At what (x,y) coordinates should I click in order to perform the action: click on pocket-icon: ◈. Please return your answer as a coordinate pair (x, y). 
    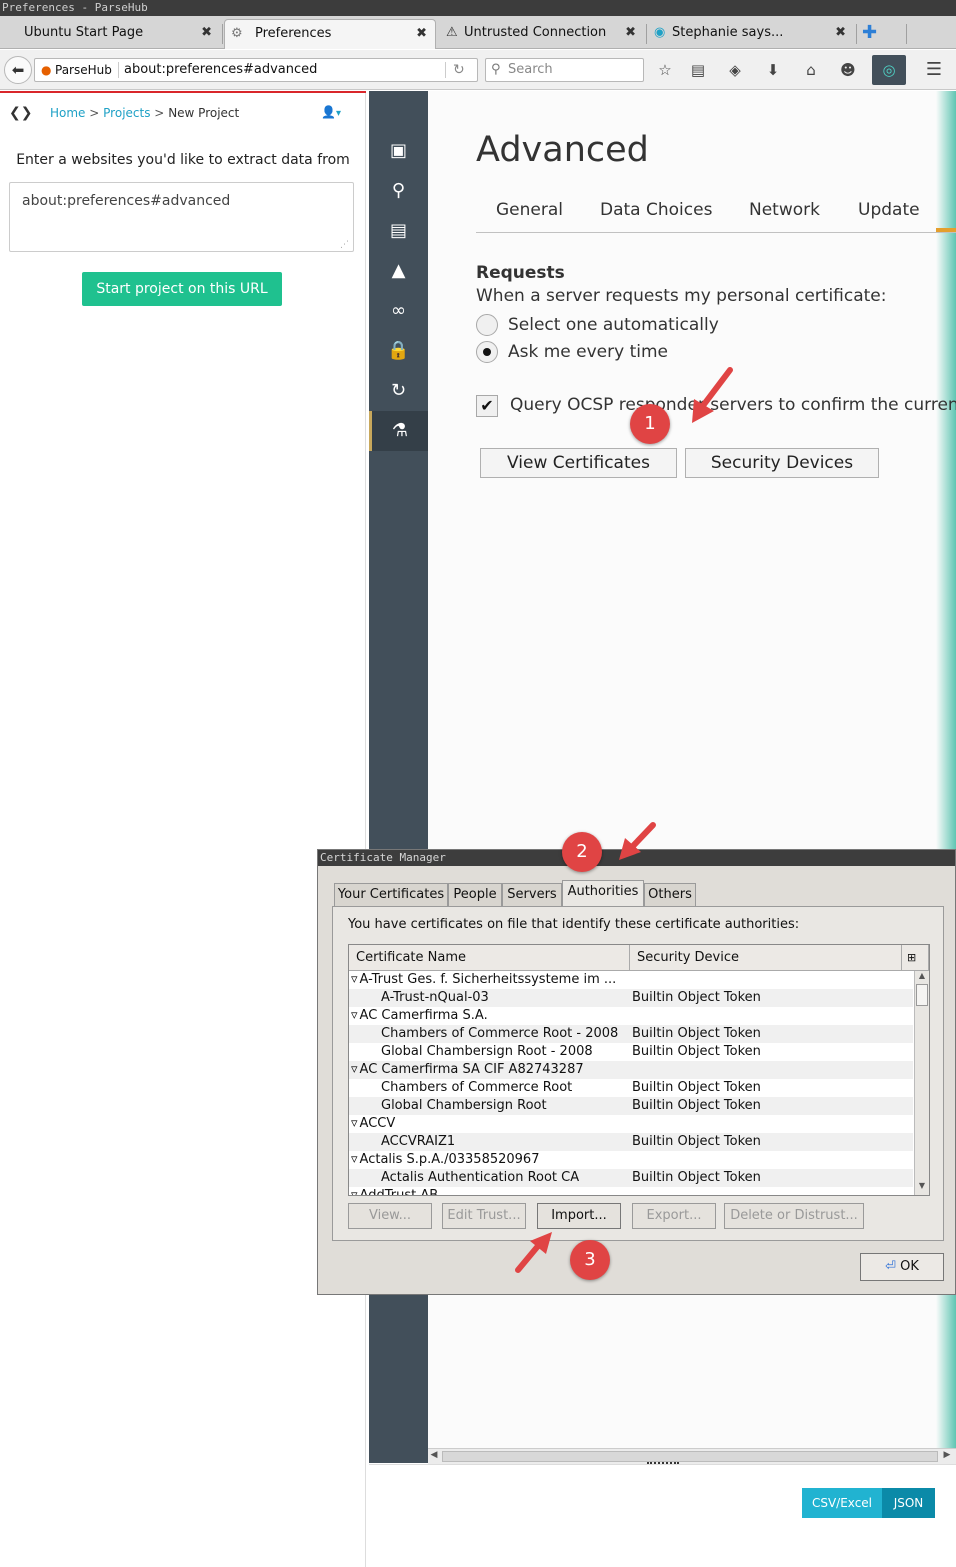
    Looking at the image, I should click on (735, 70).